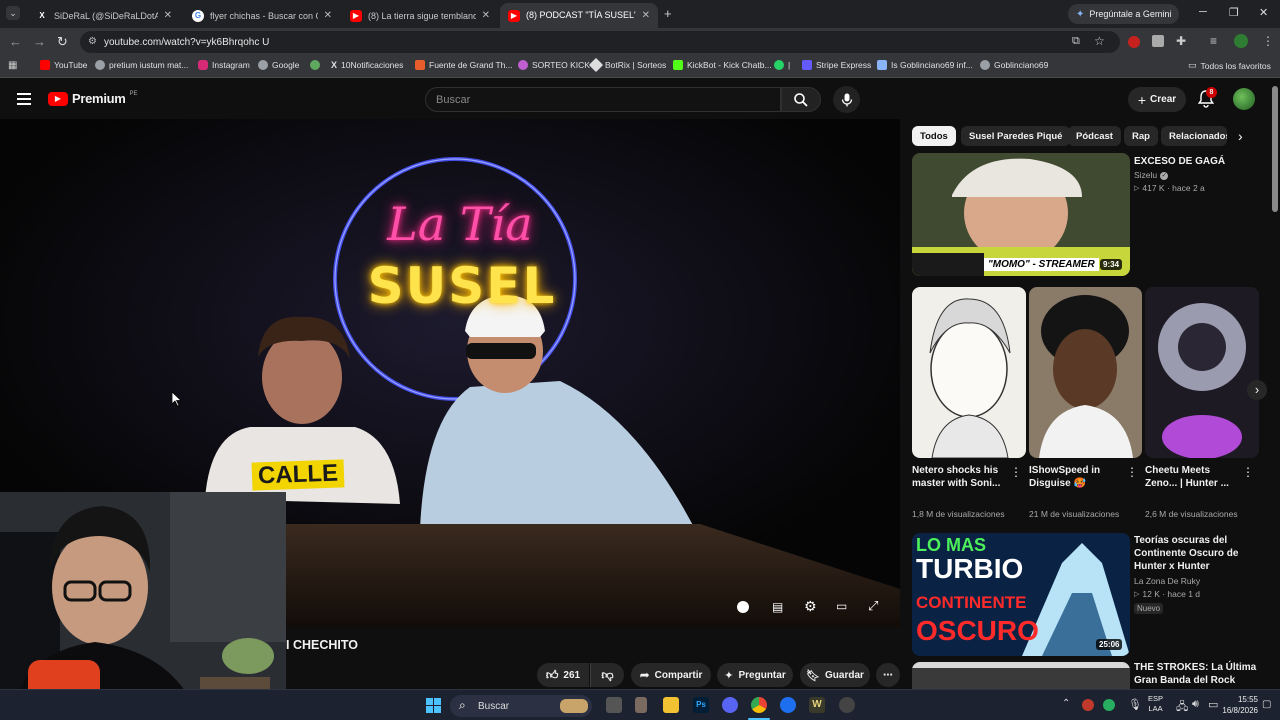 The image size is (1280, 720). I want to click on tab-x: X SiDeRaL (@SiDeRaLDotA) / X ✕, so click(104, 15).